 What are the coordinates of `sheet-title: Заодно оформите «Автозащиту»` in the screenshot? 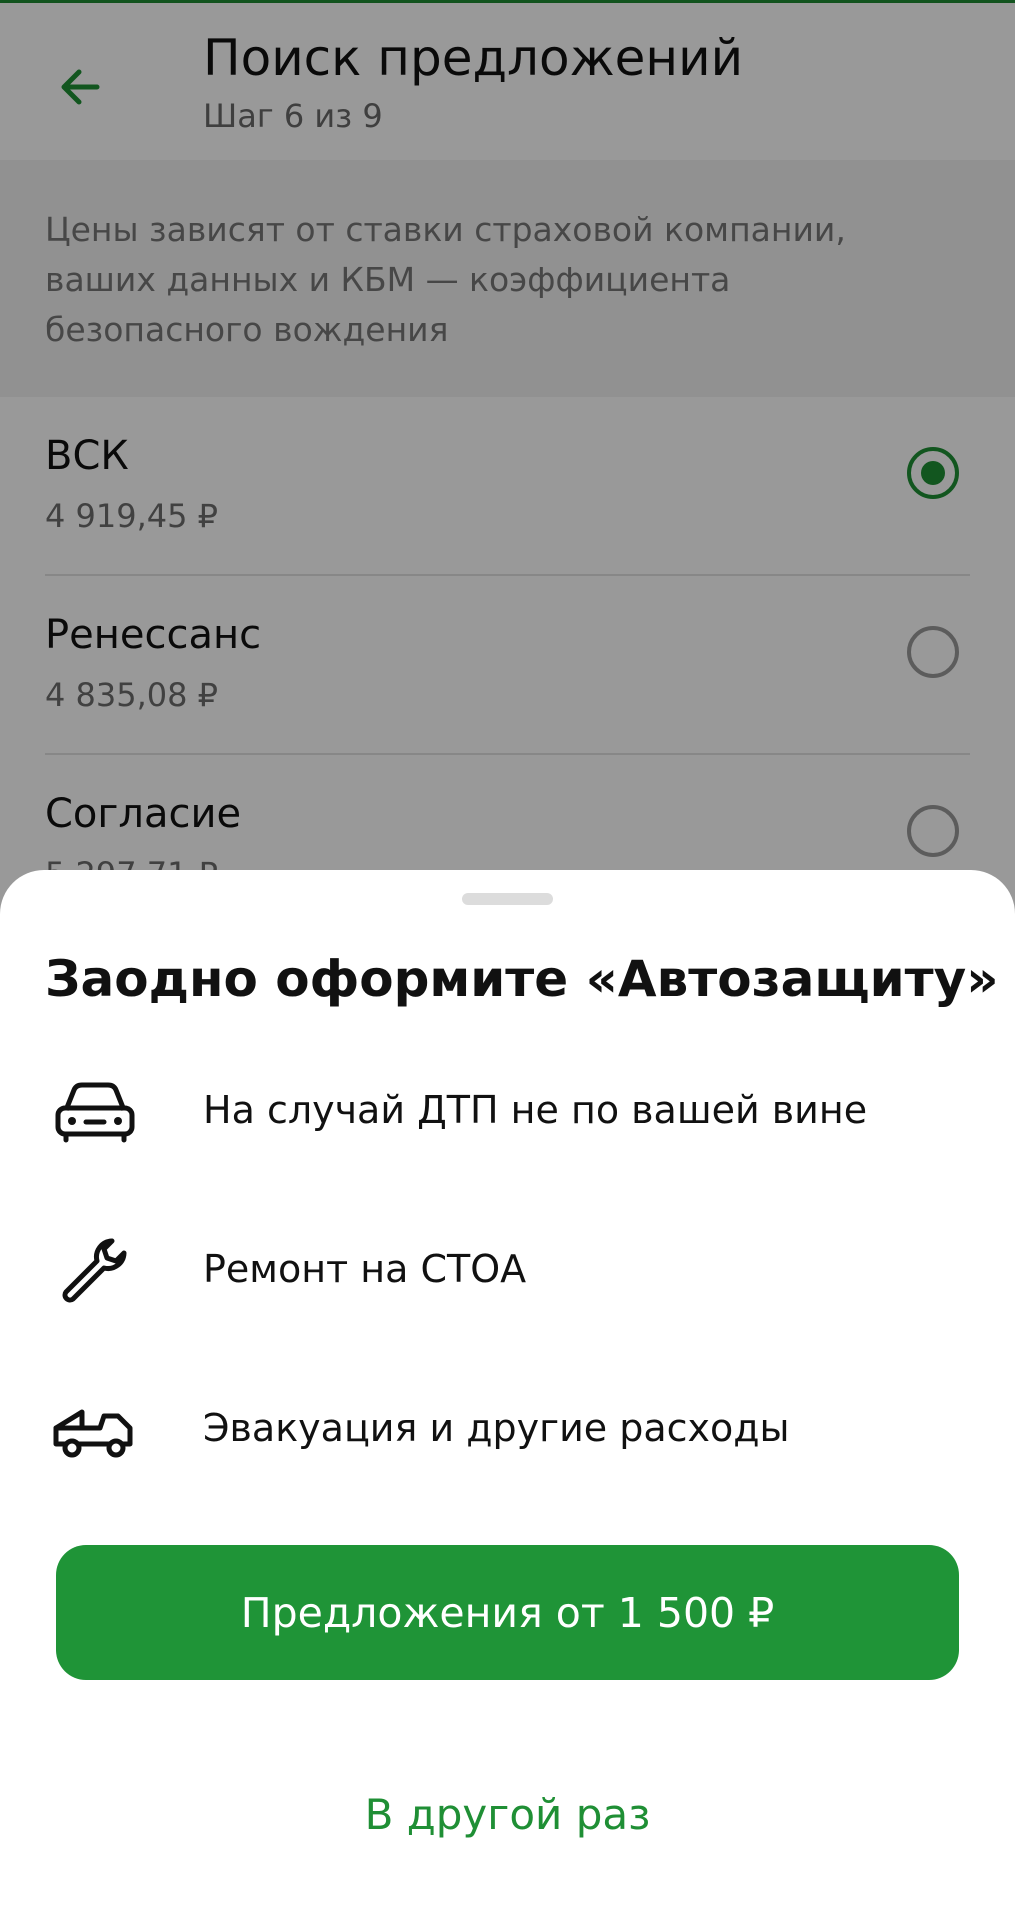 It's located at (522, 979).